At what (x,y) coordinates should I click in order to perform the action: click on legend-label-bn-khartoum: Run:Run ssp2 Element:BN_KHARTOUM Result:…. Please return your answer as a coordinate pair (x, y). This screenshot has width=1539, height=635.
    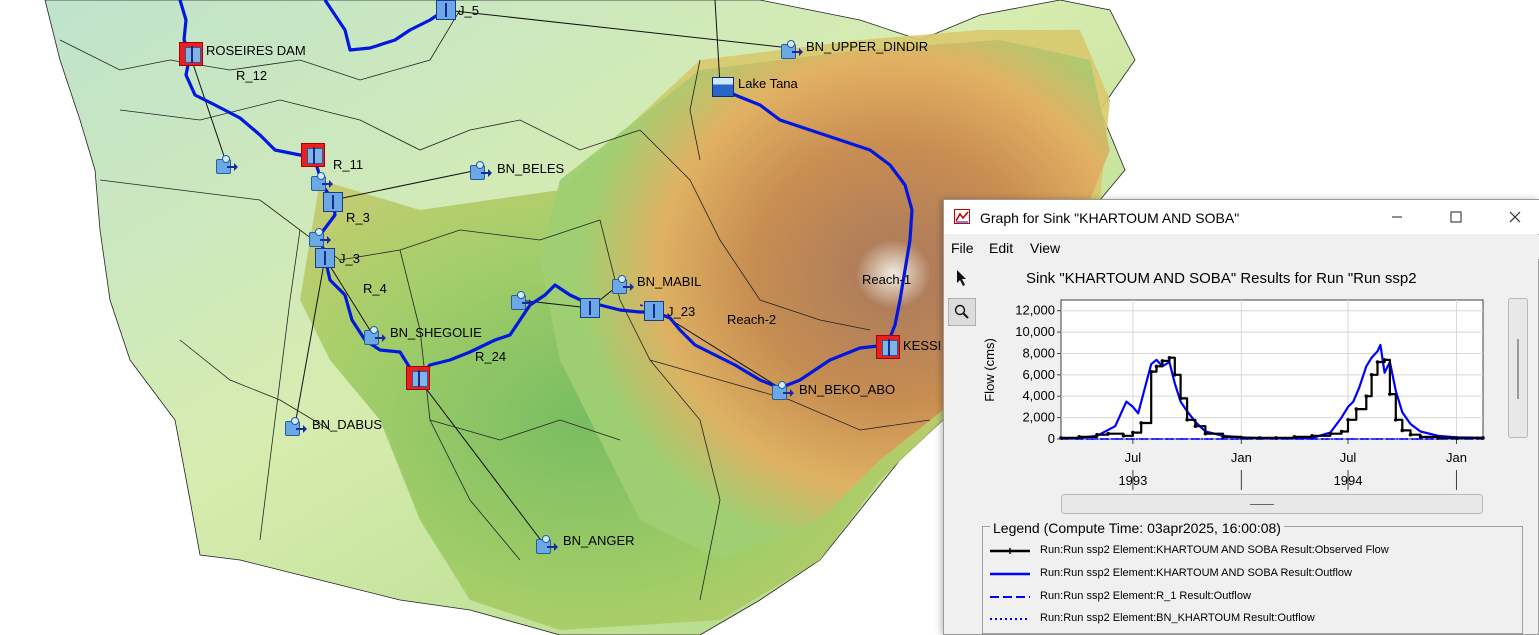
    Looking at the image, I should click on (1177, 618).